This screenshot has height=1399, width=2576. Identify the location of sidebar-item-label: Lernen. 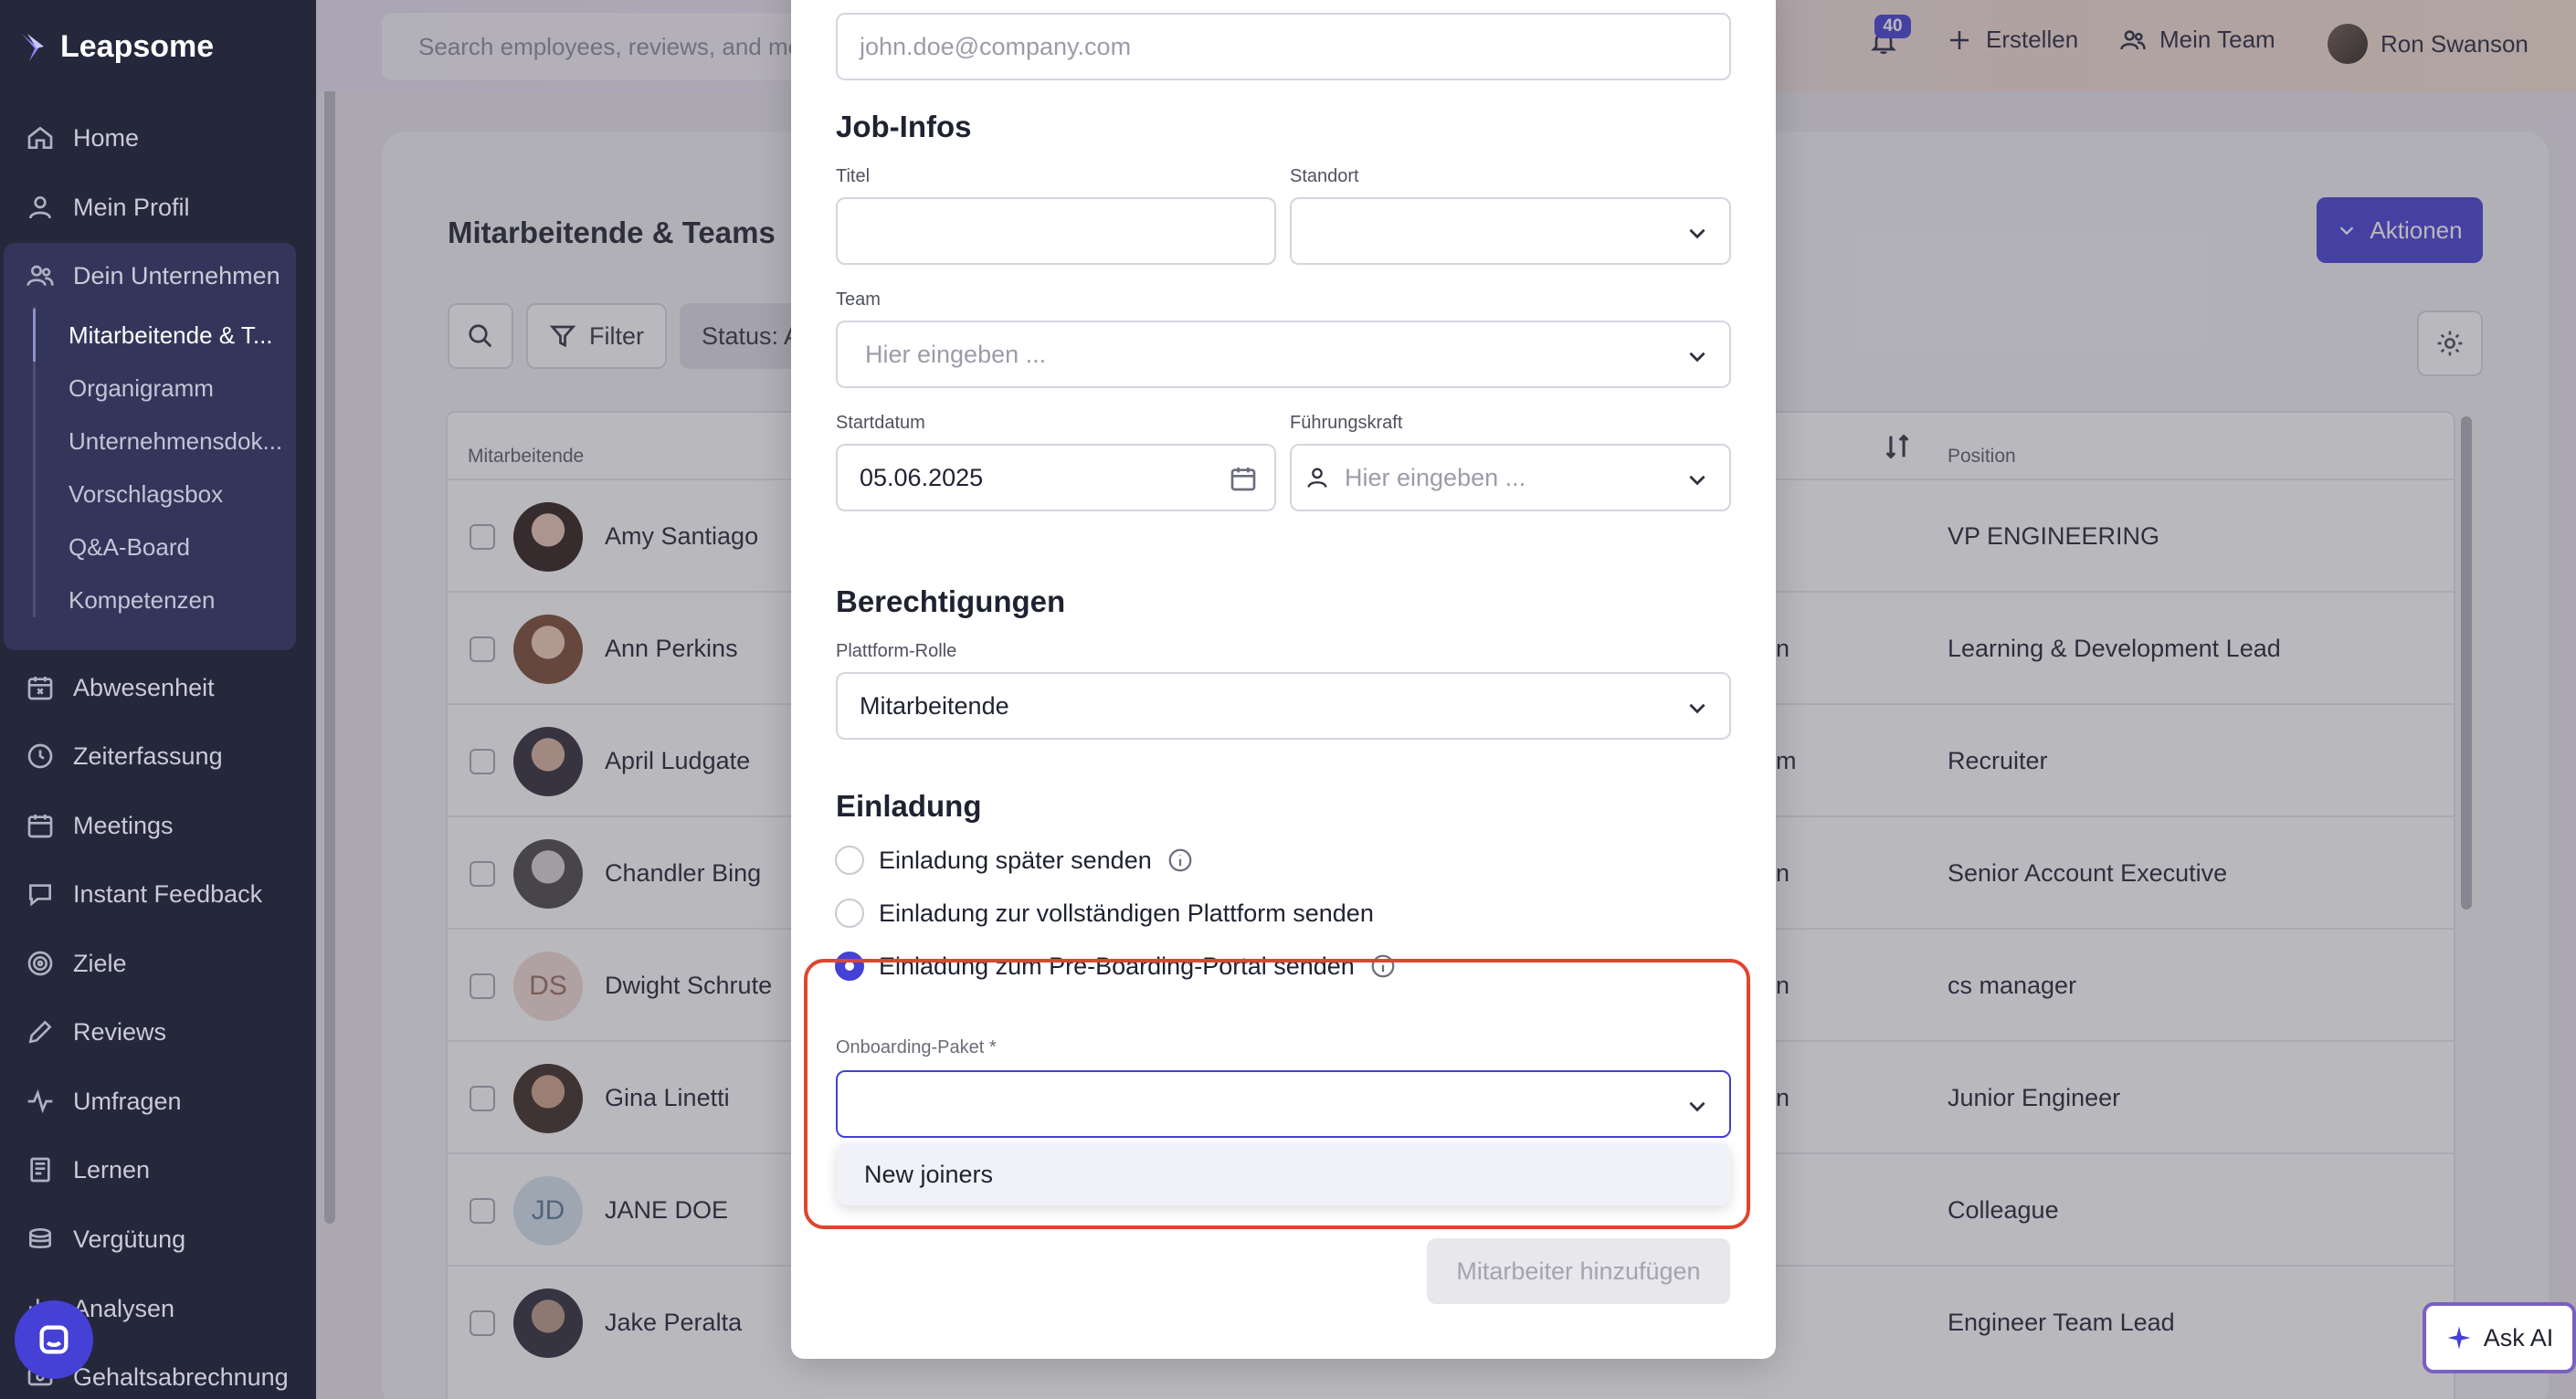
(112, 1169).